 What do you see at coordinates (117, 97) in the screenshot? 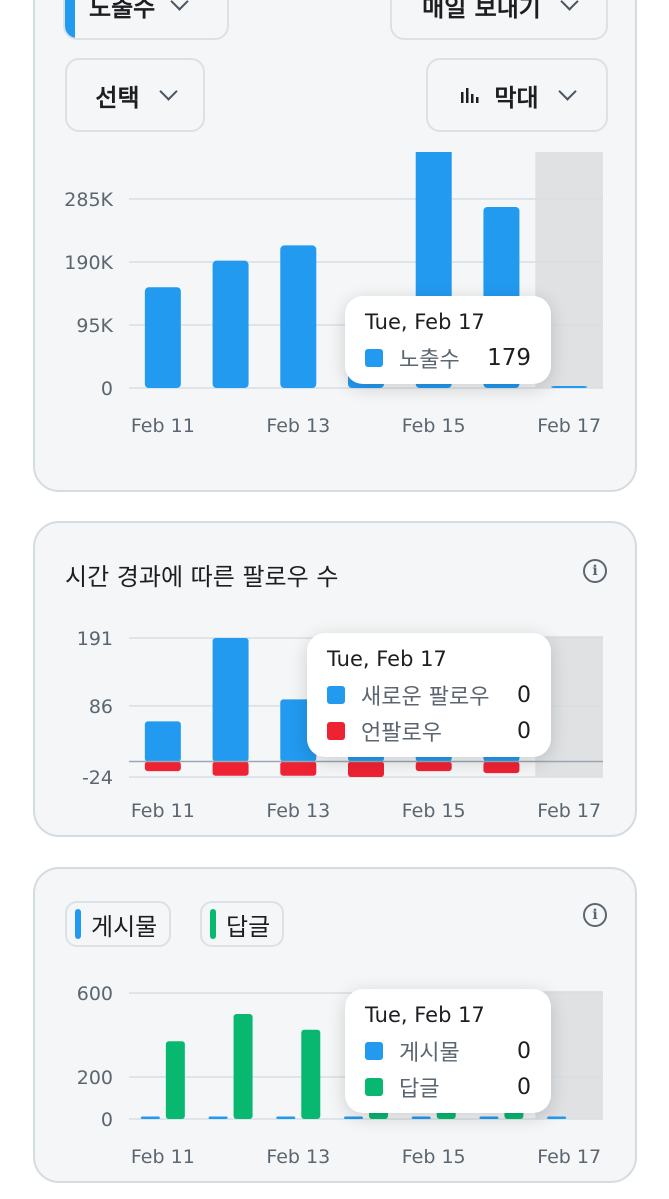
I see `compare-select-label: 선택` at bounding box center [117, 97].